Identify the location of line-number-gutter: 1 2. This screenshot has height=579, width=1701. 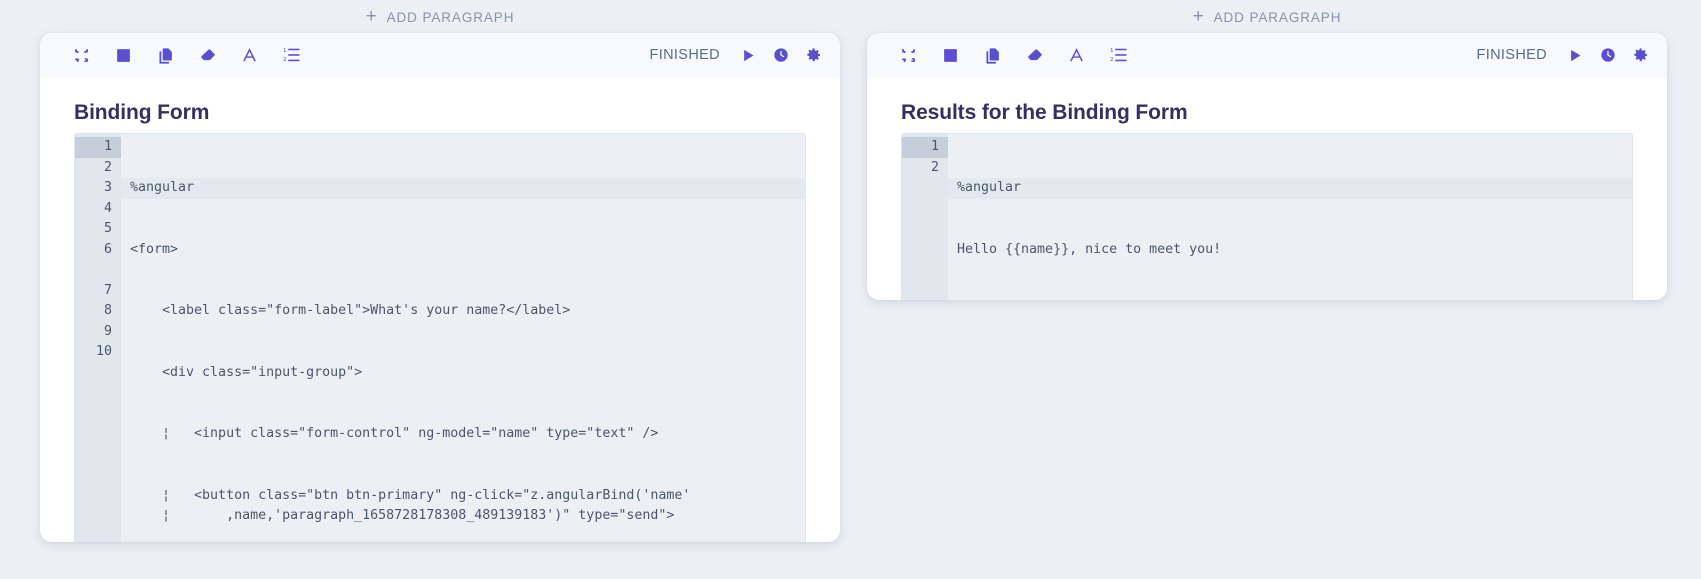
(925, 217).